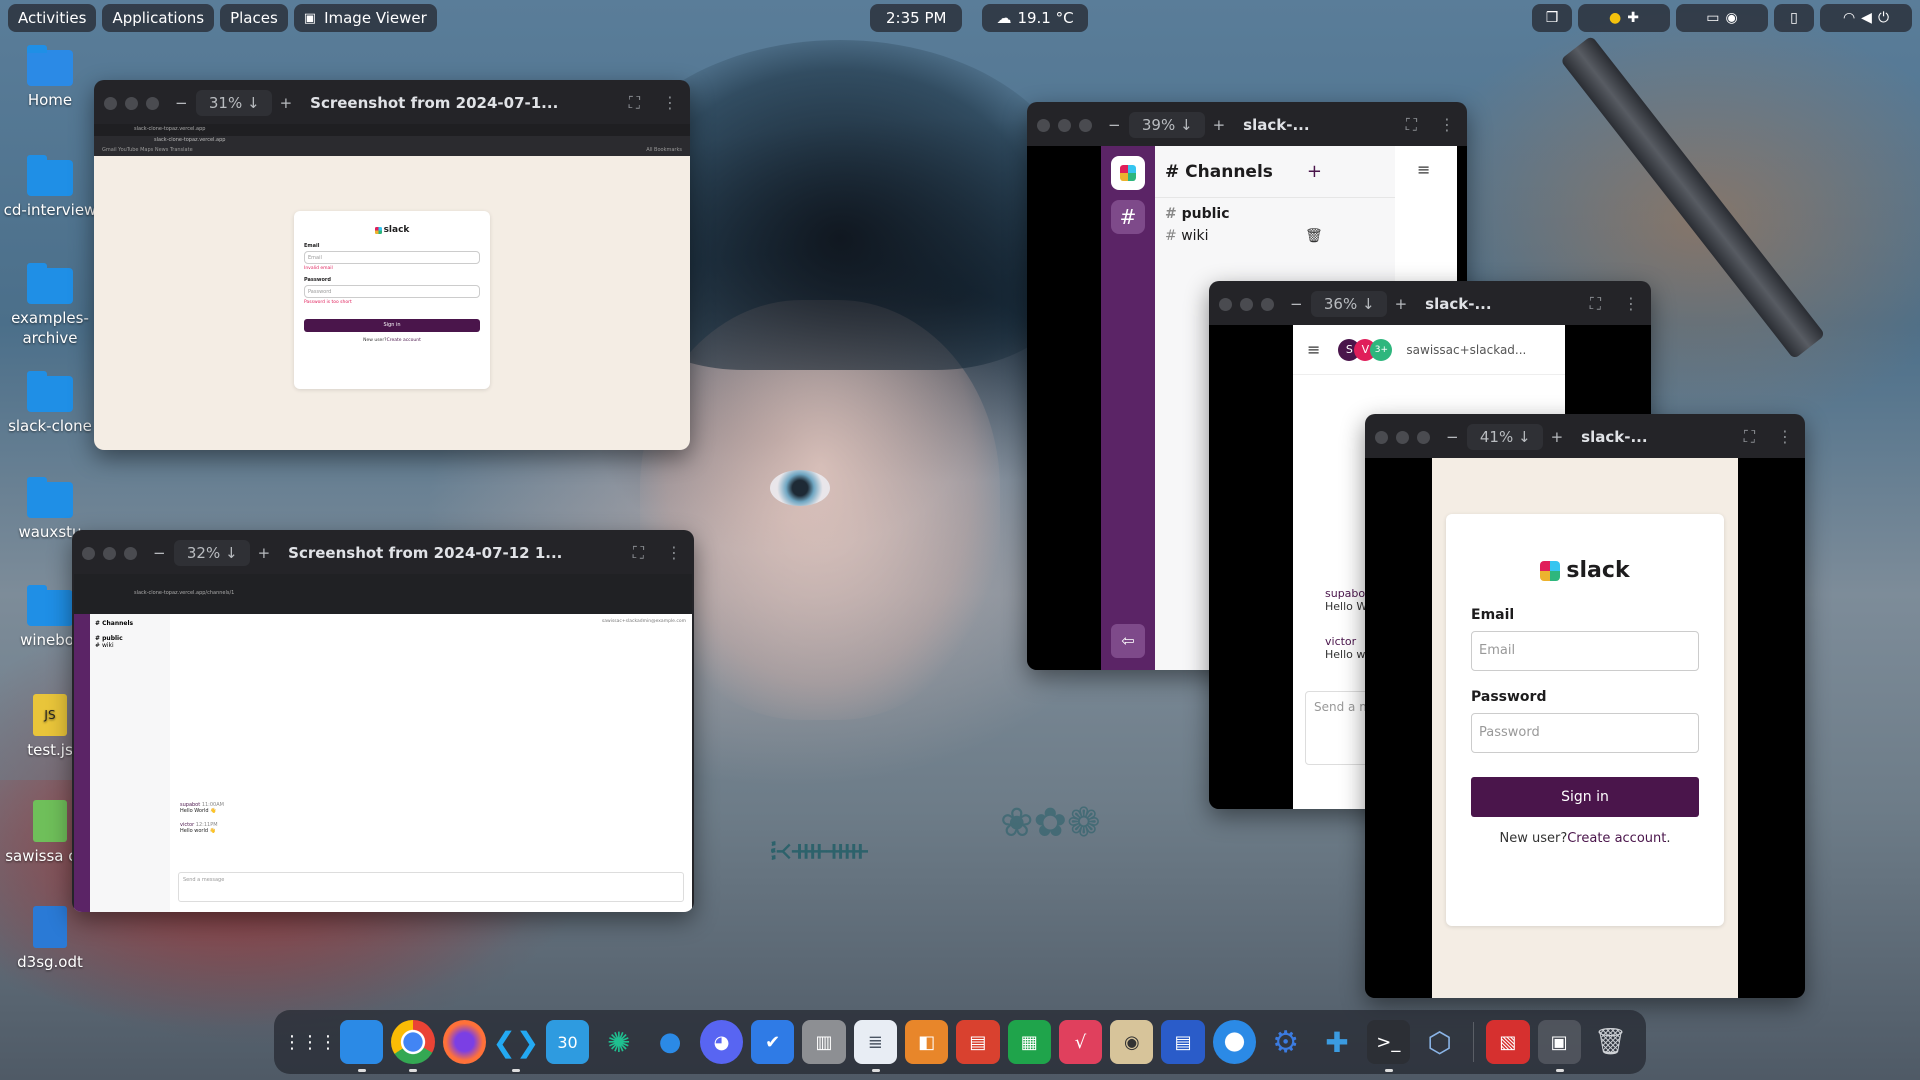 The width and height of the screenshot is (1920, 1080). What do you see at coordinates (1183, 1042) in the screenshot?
I see `writer-icon: ▤` at bounding box center [1183, 1042].